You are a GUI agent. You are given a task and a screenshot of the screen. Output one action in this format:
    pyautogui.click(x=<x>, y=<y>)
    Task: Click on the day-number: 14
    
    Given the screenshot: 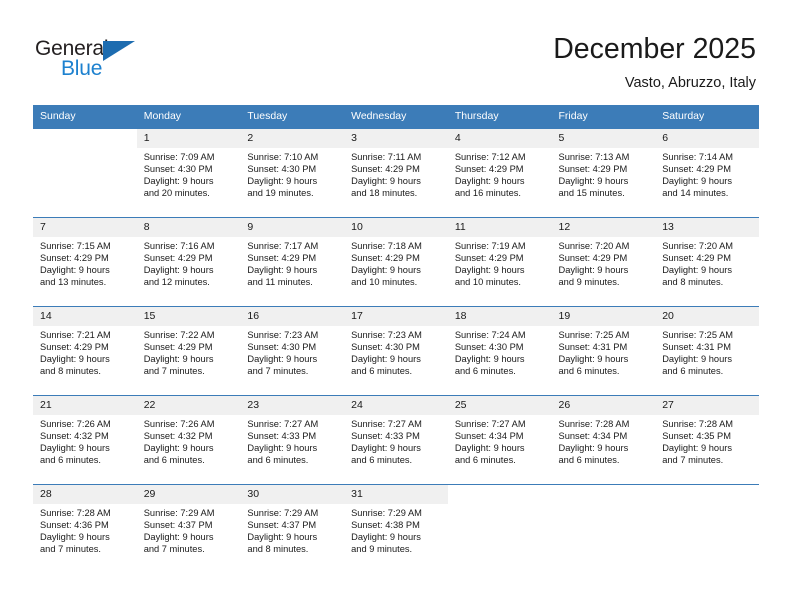 What is the action you would take?
    pyautogui.click(x=85, y=316)
    